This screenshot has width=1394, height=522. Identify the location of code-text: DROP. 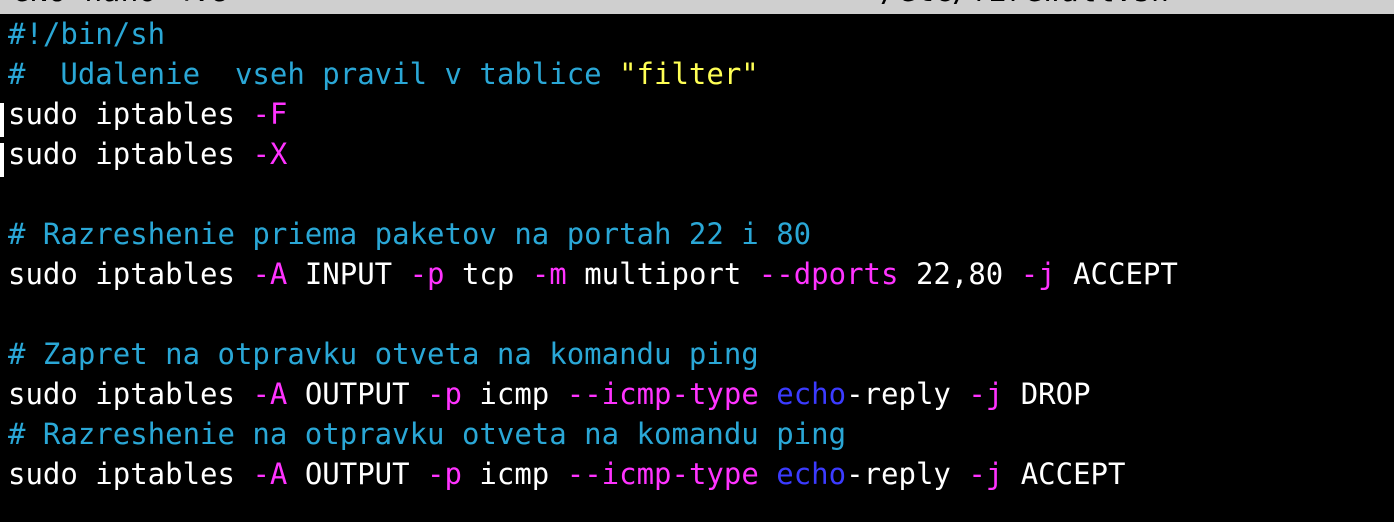
(1047, 394).